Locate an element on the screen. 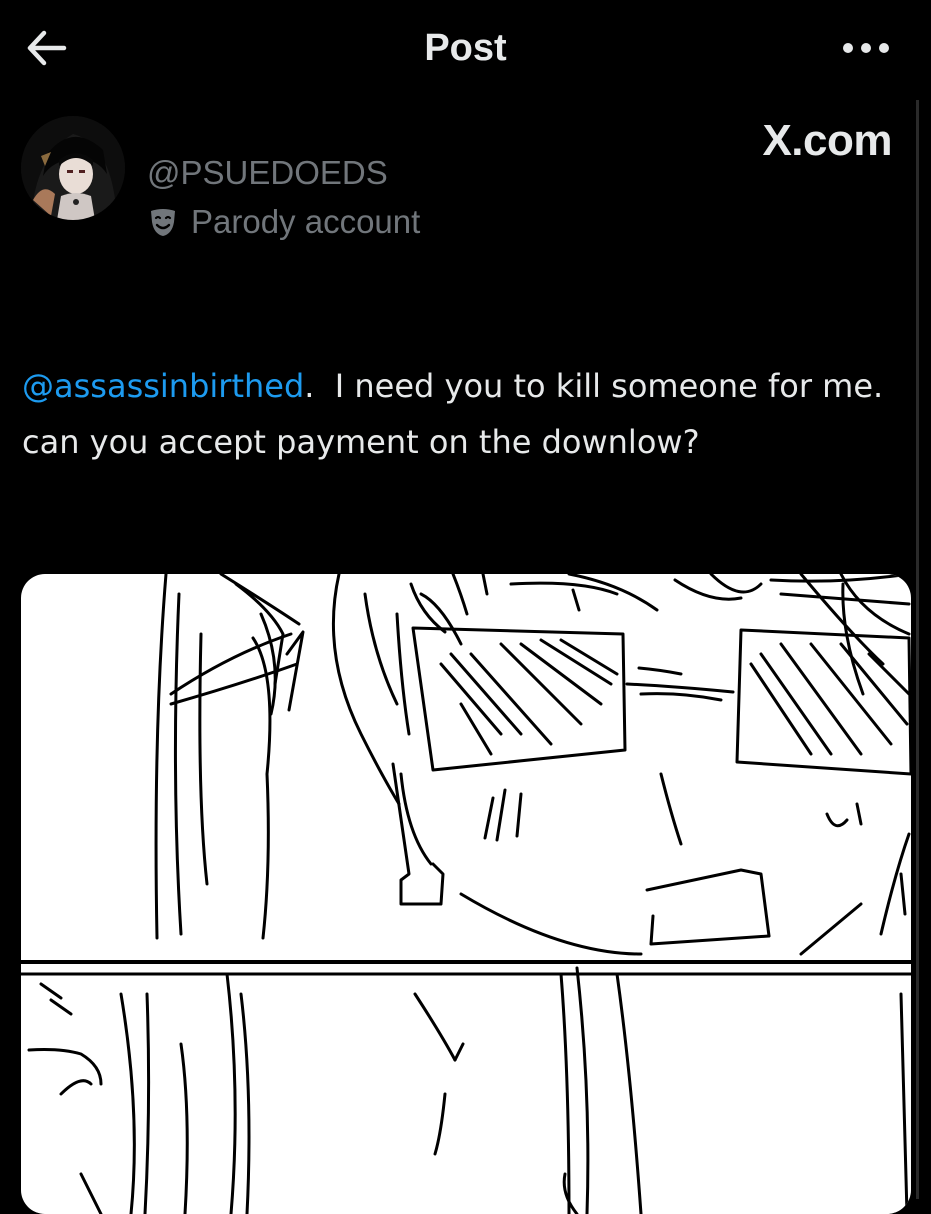 The width and height of the screenshot is (931, 1214). top-bar: Post is located at coordinates (465, 48).